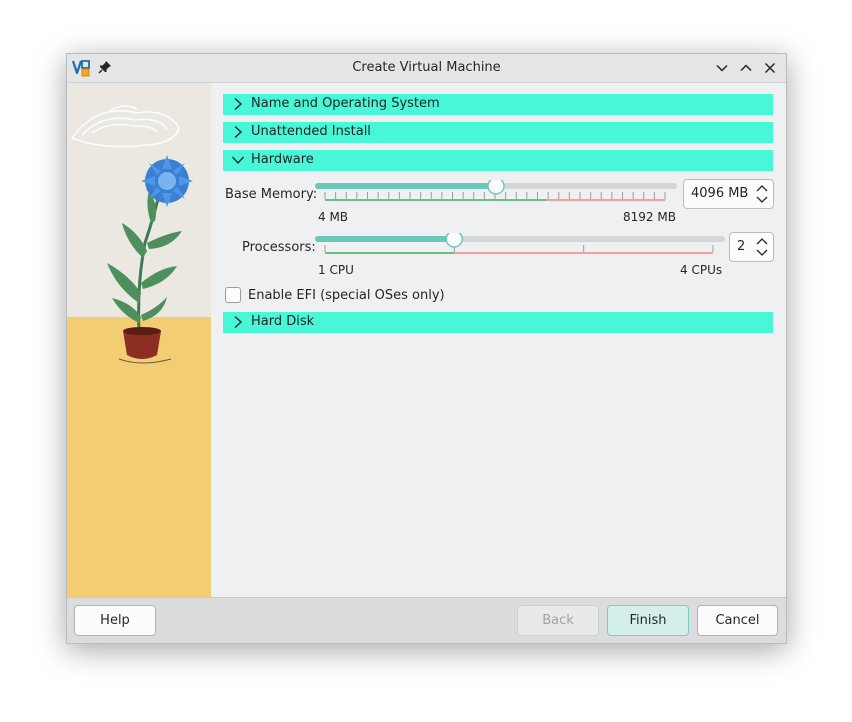 The width and height of the screenshot is (852, 722). Describe the element at coordinates (336, 270) in the screenshot. I see `processors-min-label: 1 CPU` at that location.